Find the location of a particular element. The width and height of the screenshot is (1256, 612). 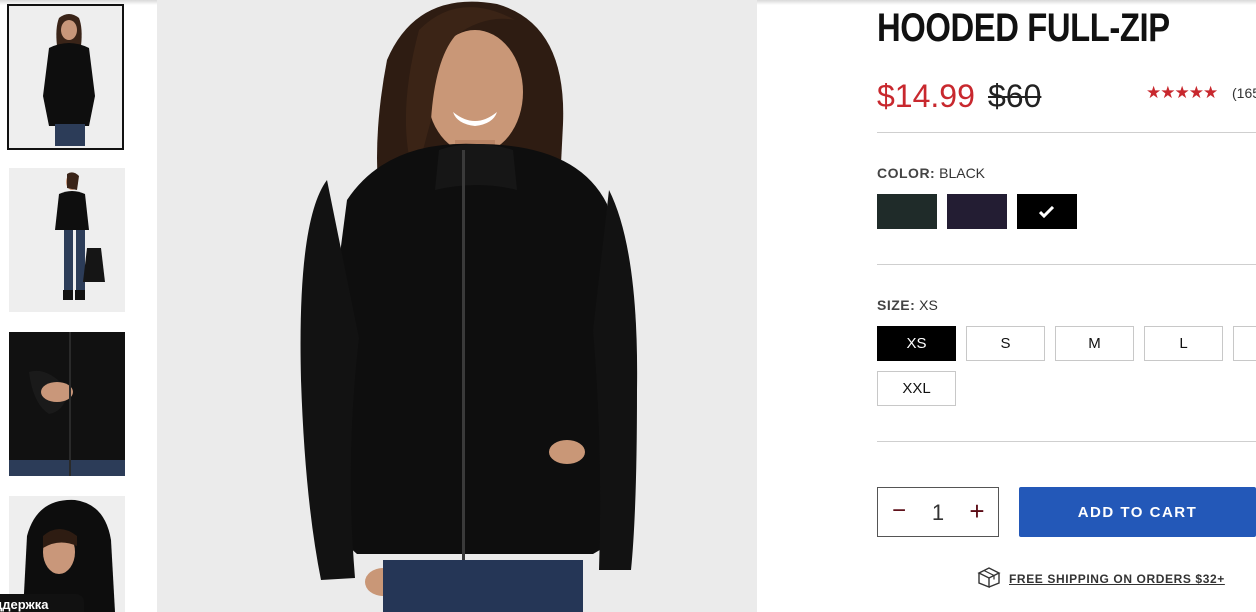

quantity-value: 1 is located at coordinates (938, 513).